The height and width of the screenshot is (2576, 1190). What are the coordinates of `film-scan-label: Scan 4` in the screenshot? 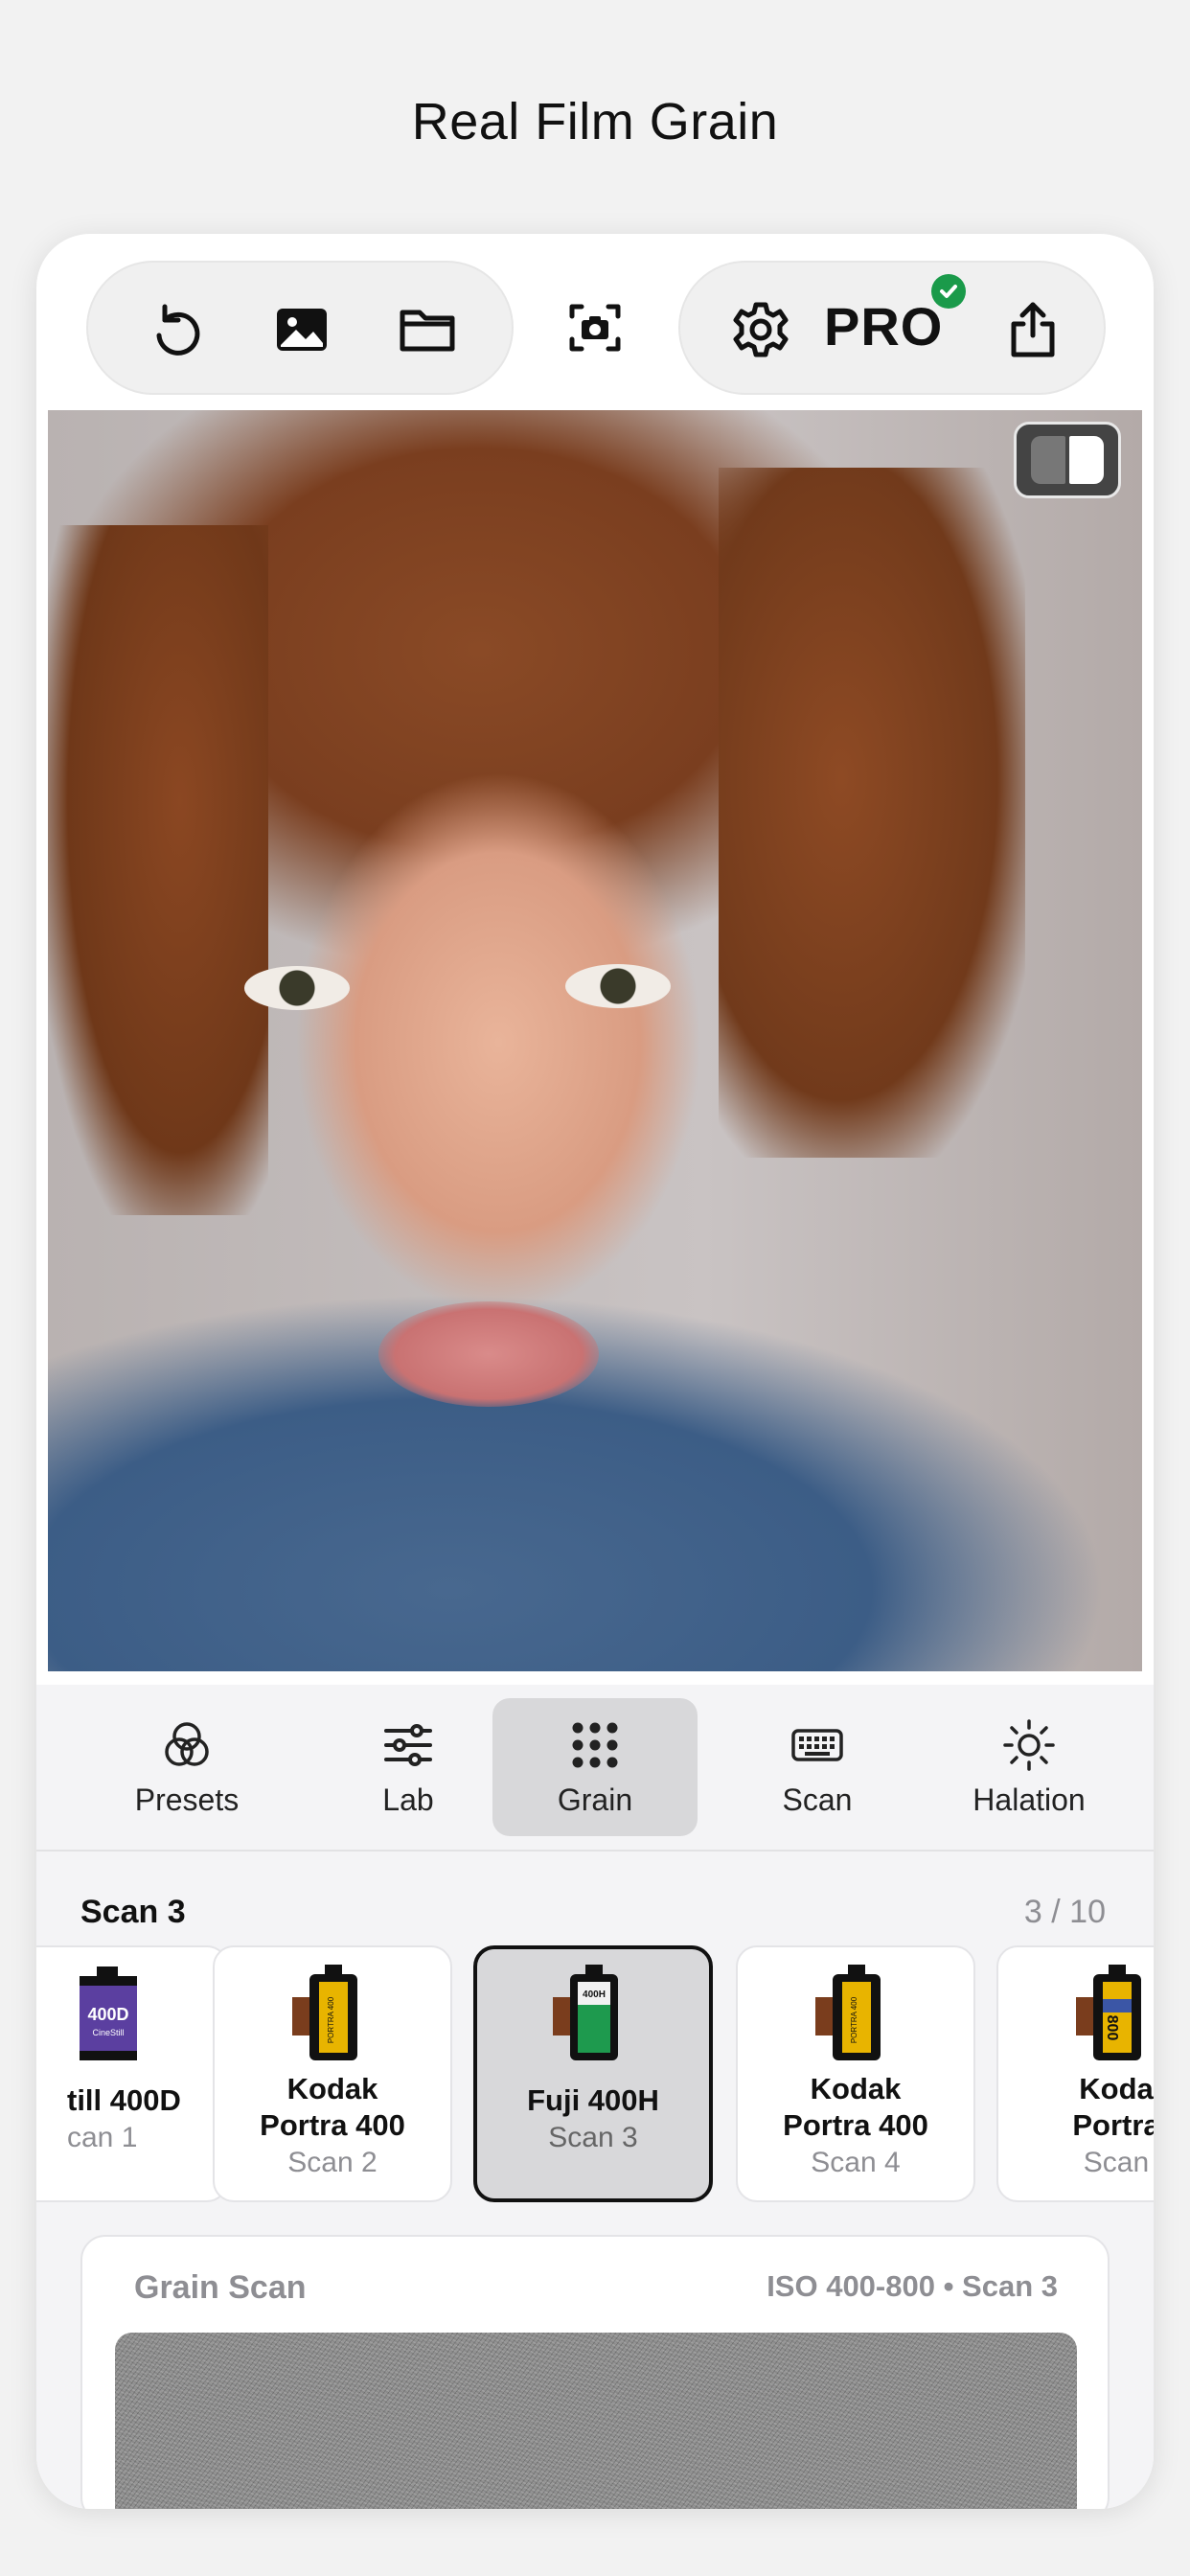 It's located at (856, 2162).